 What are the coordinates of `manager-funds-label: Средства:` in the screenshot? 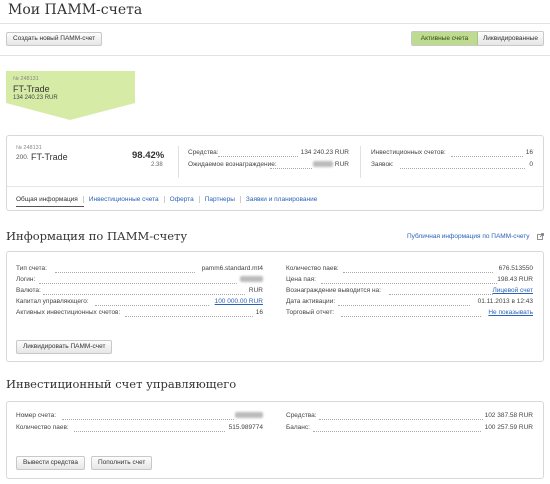 It's located at (301, 415).